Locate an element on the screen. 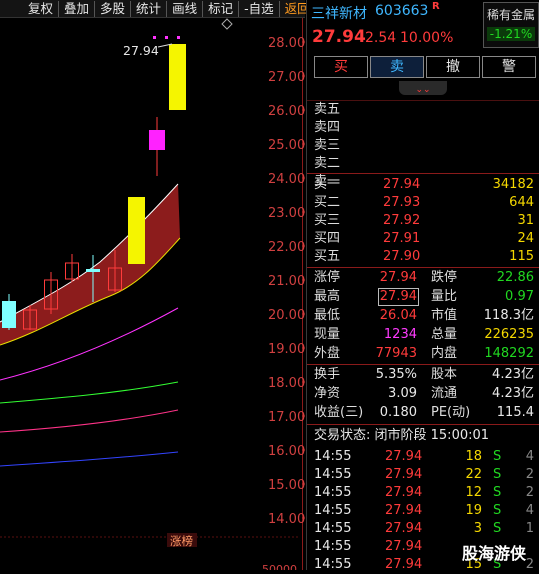 This screenshot has height=574, width=539. low-value: 26.04 is located at coordinates (398, 315).